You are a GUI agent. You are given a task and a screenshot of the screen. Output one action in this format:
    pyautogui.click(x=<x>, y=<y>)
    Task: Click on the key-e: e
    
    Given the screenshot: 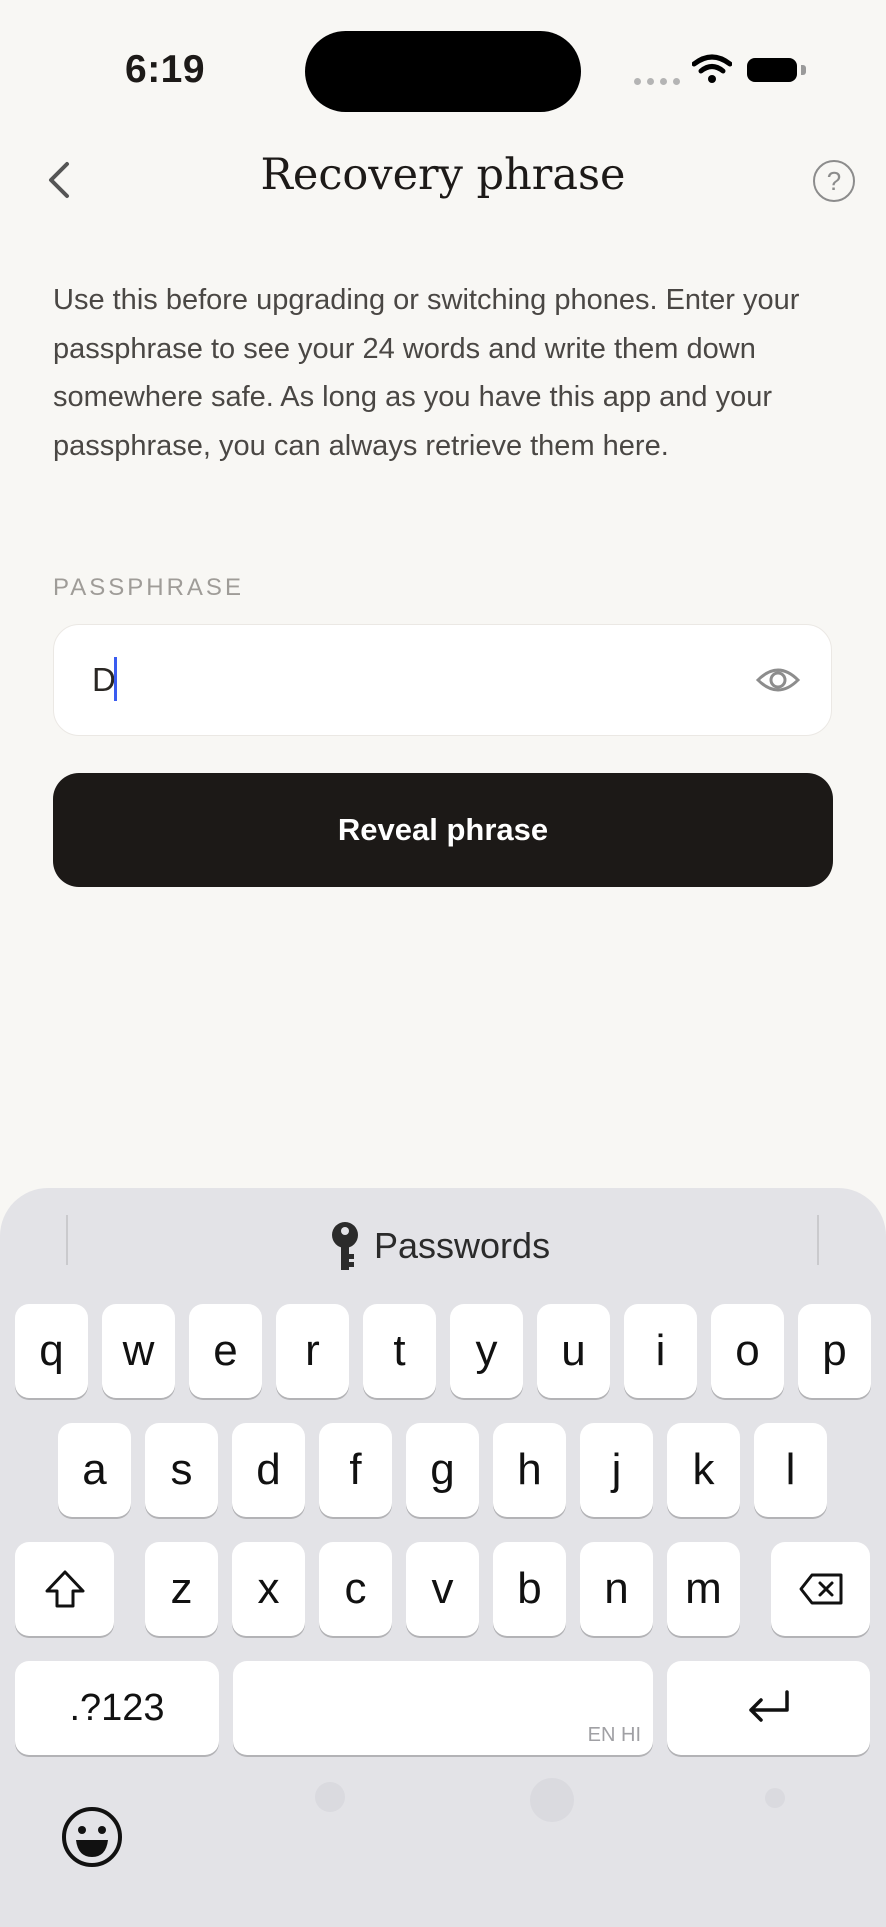 What is the action you would take?
    pyautogui.click(x=225, y=1351)
    